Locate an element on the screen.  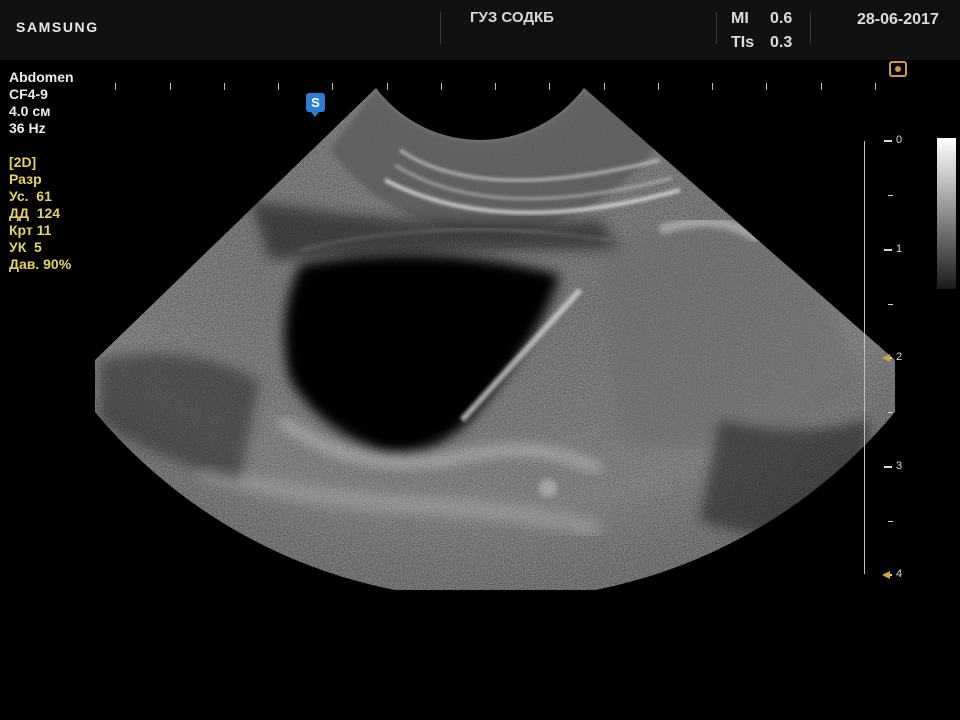
frame-rate-label: 36 Hz is located at coordinates (27, 128).